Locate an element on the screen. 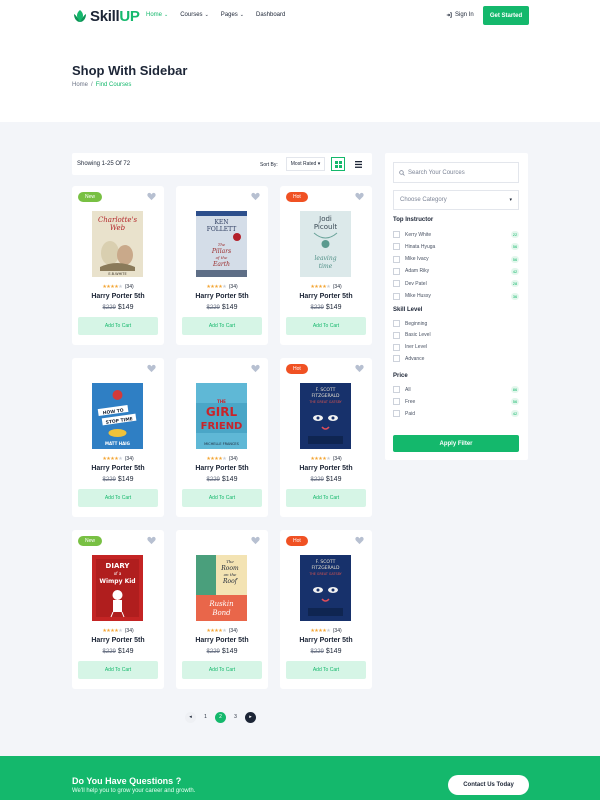 This screenshot has width=600, height=800. skill-option: Advance is located at coordinates (456, 358).